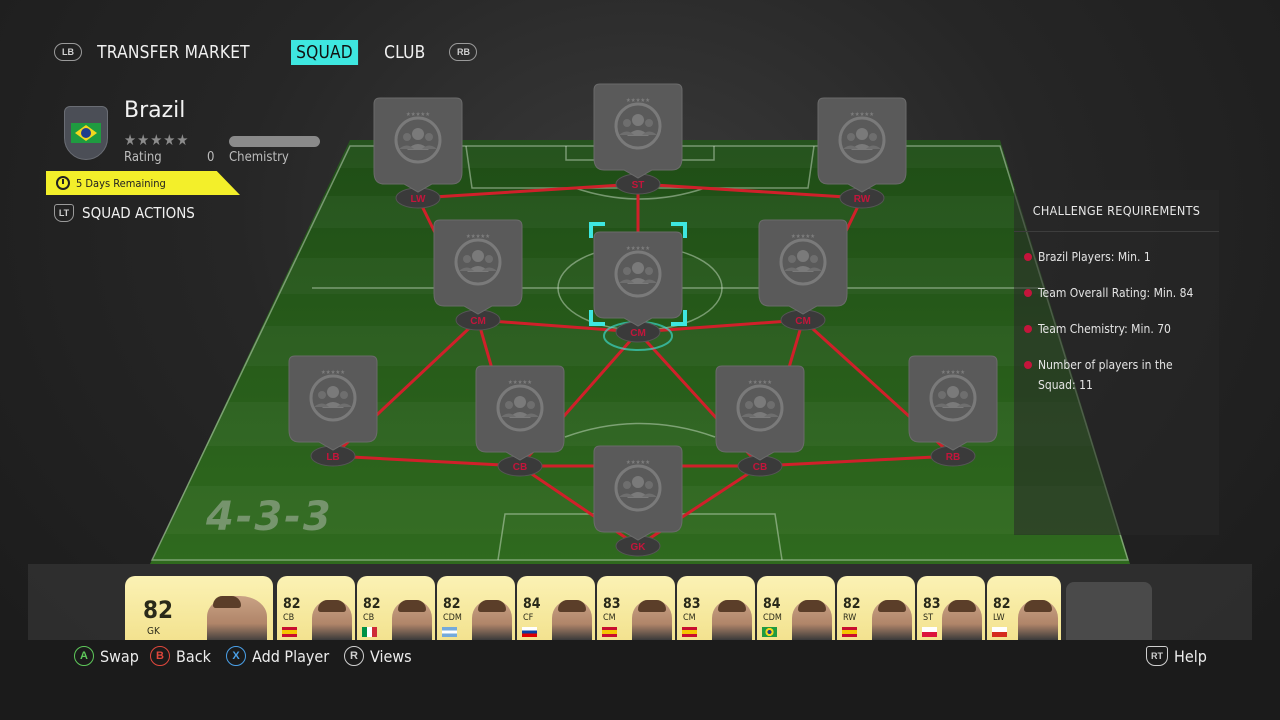  Describe the element at coordinates (84, 656) in the screenshot. I see `a-button-icon: A` at that location.